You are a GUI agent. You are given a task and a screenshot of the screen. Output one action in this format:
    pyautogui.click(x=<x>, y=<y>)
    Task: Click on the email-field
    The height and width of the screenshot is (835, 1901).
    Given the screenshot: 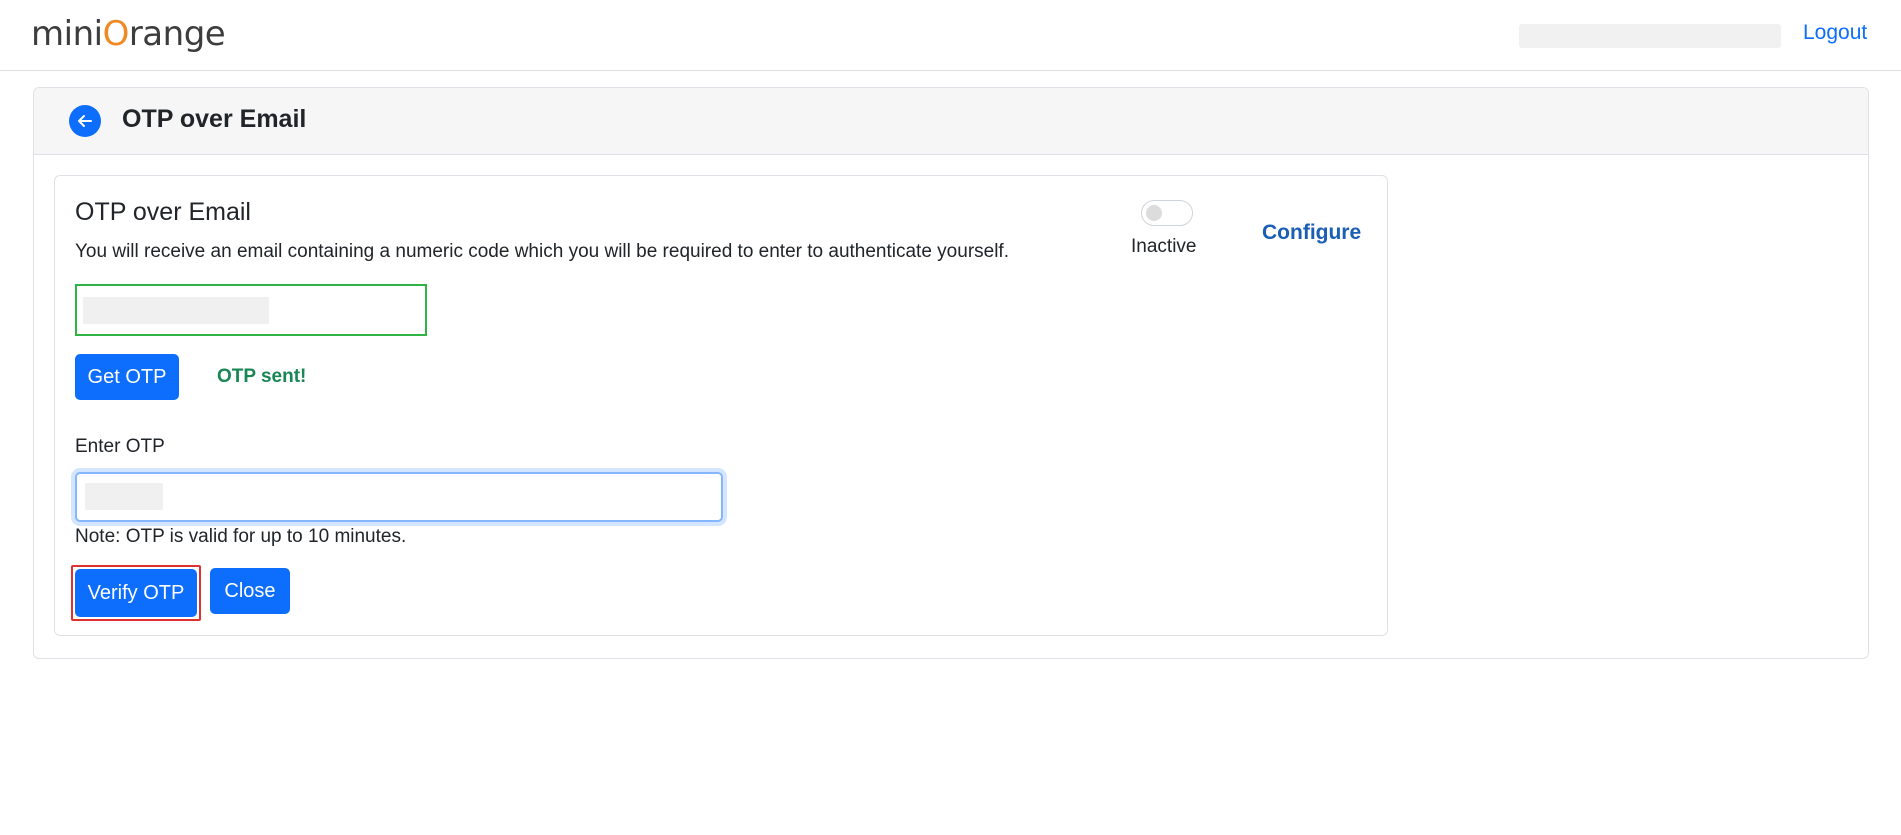 What is the action you would take?
    pyautogui.click(x=251, y=310)
    